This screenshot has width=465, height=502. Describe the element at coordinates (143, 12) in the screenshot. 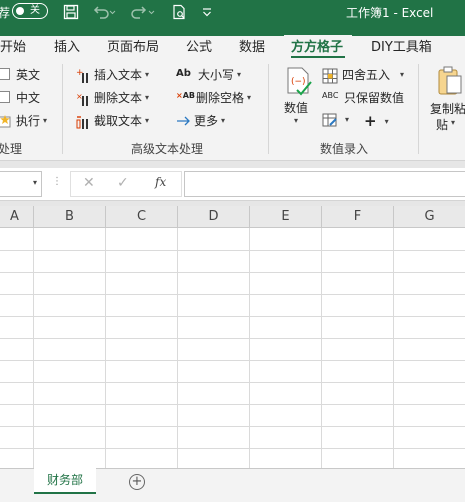

I see `redo-icon` at that location.